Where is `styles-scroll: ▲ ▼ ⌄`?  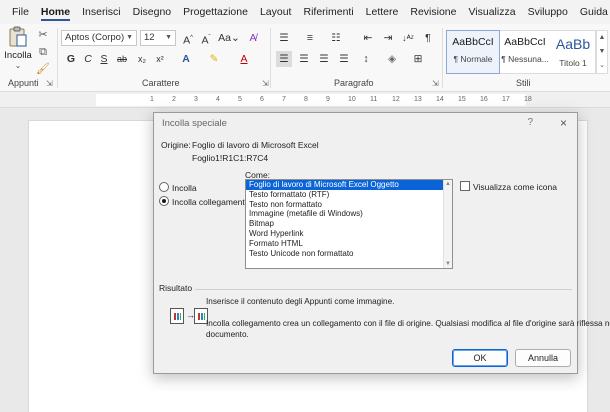 styles-scroll: ▲ ▼ ⌄ is located at coordinates (602, 52).